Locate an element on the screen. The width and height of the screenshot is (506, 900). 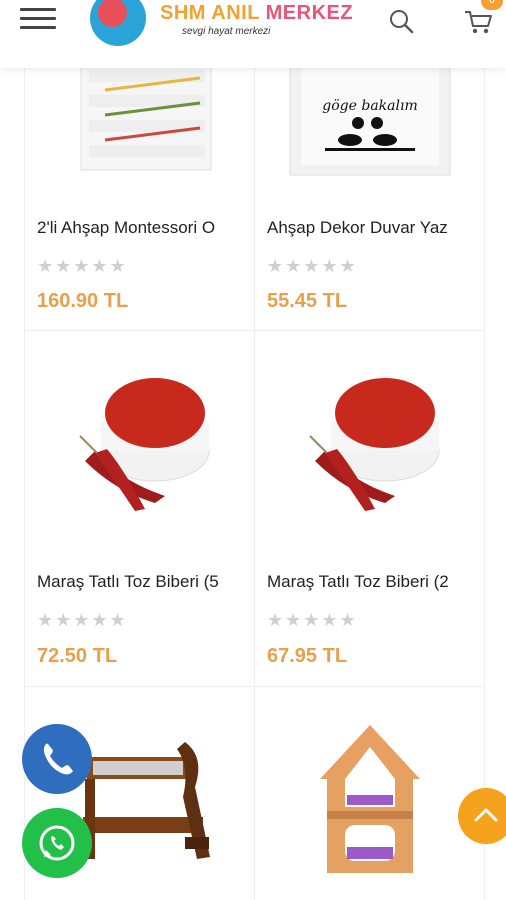
chevron-up-icon is located at coordinates (486, 815).